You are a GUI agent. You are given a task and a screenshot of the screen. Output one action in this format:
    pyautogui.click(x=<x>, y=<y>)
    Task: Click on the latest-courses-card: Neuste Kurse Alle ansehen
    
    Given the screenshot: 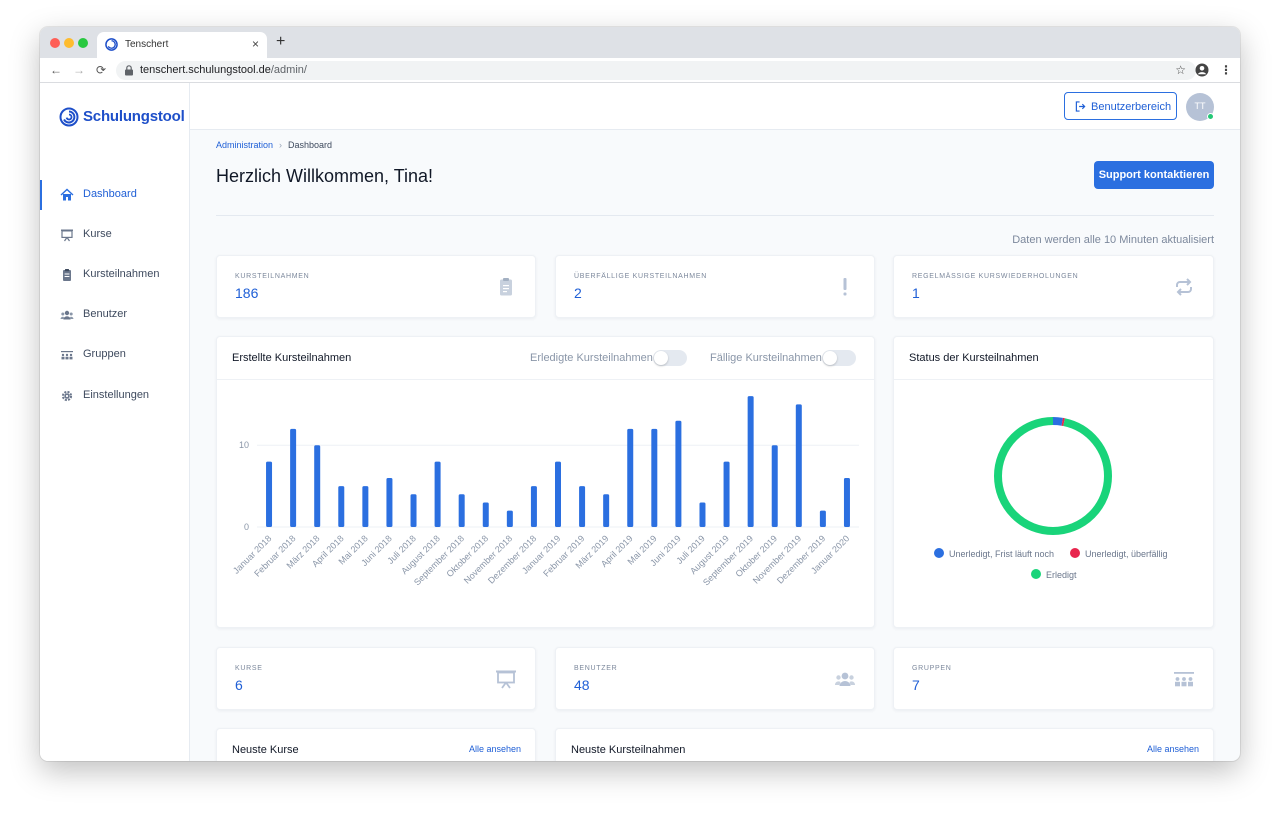 What is the action you would take?
    pyautogui.click(x=376, y=744)
    